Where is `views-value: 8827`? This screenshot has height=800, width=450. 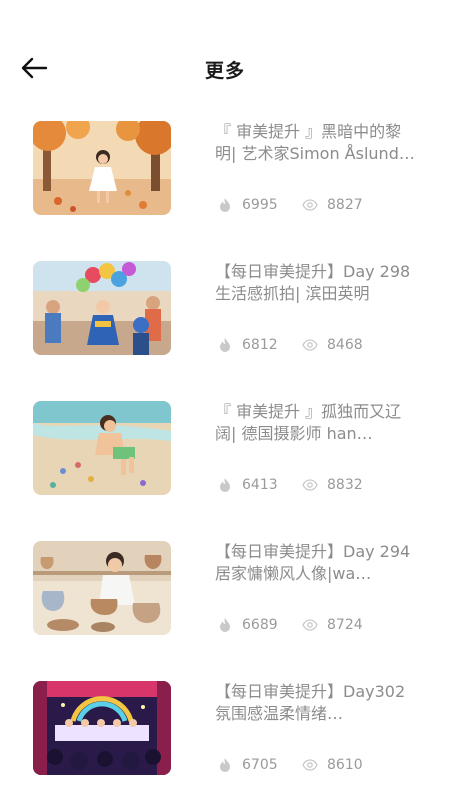
views-value: 8827 is located at coordinates (345, 205).